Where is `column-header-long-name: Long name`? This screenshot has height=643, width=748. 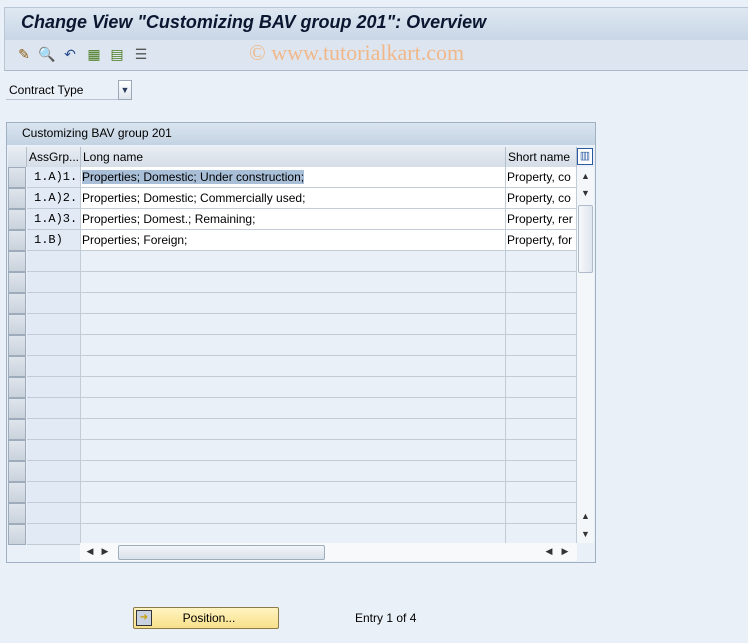
column-header-long-name: Long name is located at coordinates (293, 157).